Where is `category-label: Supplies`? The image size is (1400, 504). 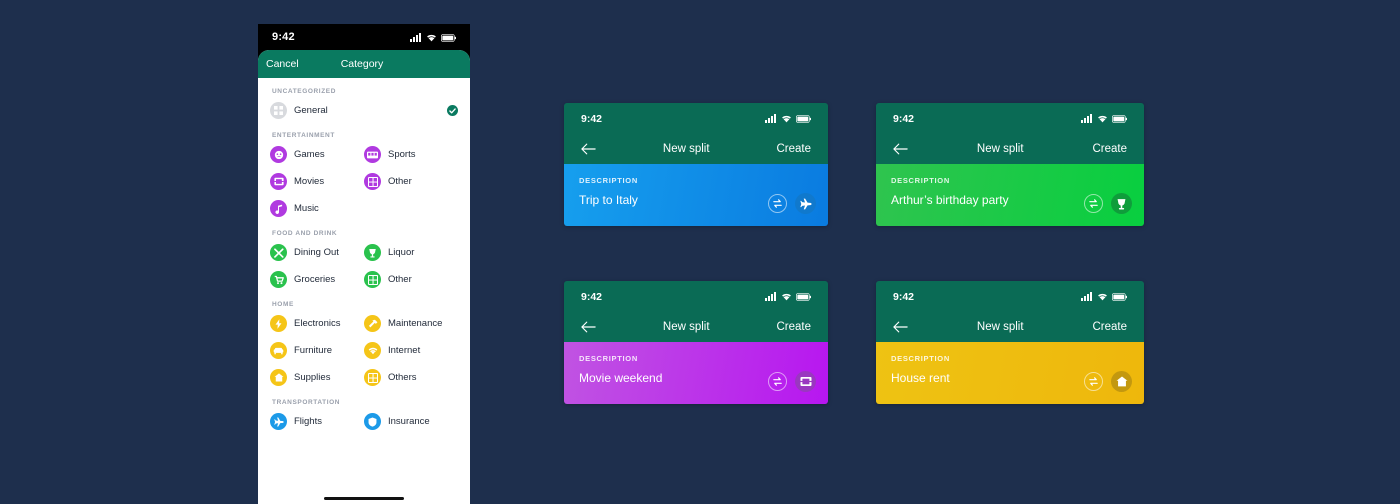
category-label: Supplies is located at coordinates (312, 377).